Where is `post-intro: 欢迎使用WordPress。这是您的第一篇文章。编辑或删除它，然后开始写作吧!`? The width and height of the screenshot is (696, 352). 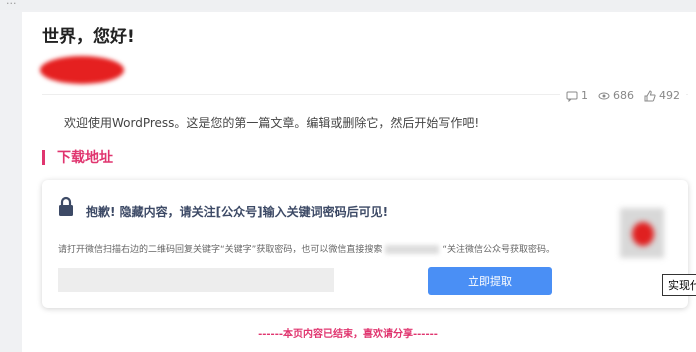
post-intro: 欢迎使用WordPress。这是您的第一篇文章。编辑或删除它，然后开始写作吧! is located at coordinates (272, 123).